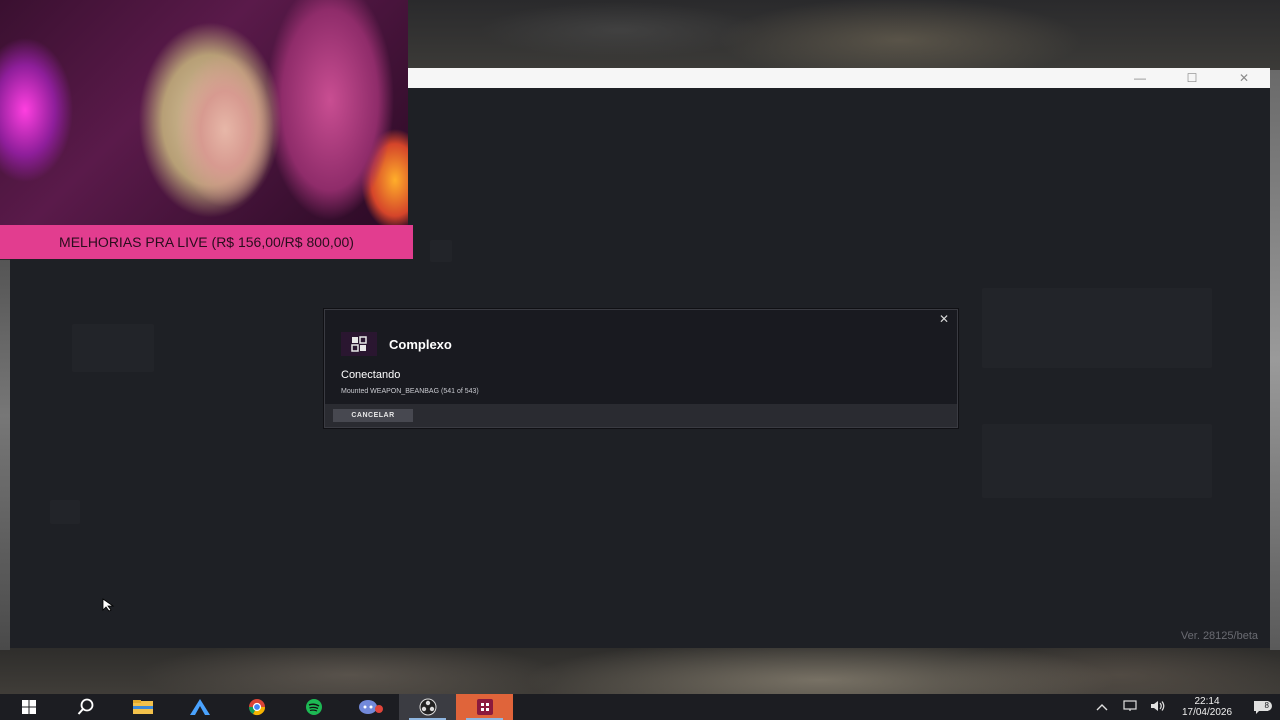 The width and height of the screenshot is (1280, 720). I want to click on start-icon, so click(28, 707).